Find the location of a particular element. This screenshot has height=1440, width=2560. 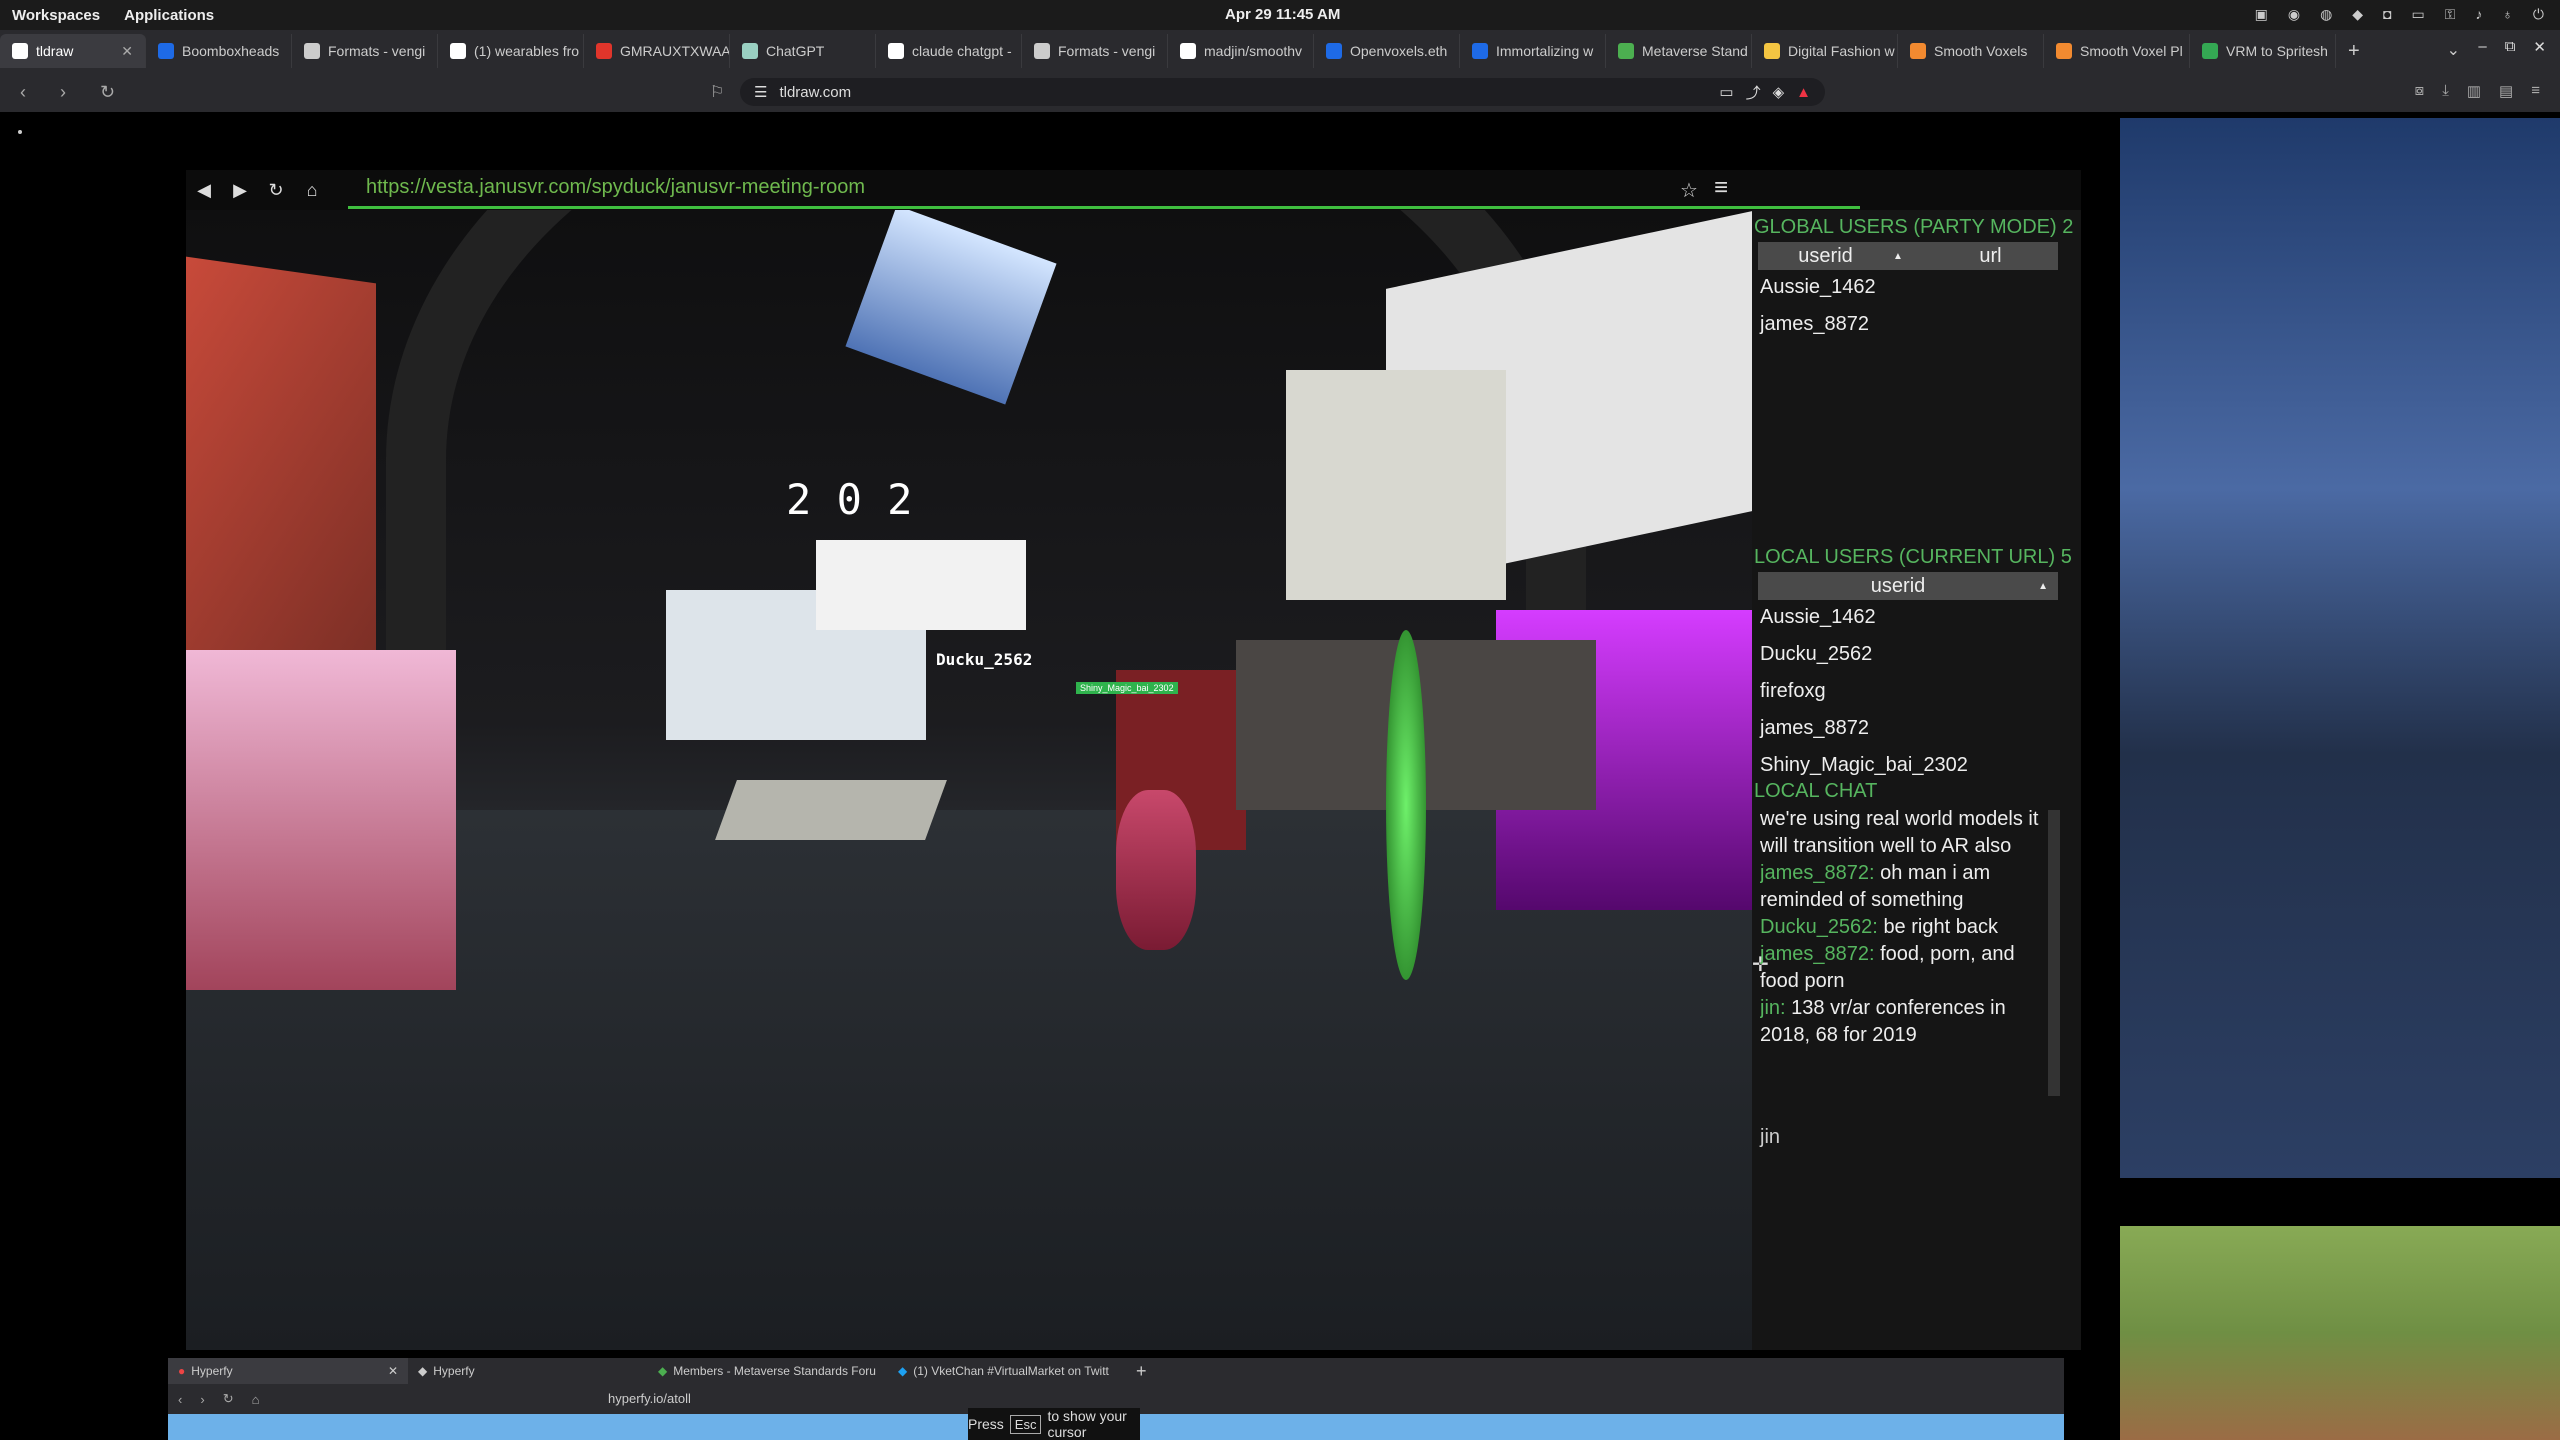

browser-tab: ChatGPT is located at coordinates (803, 51).